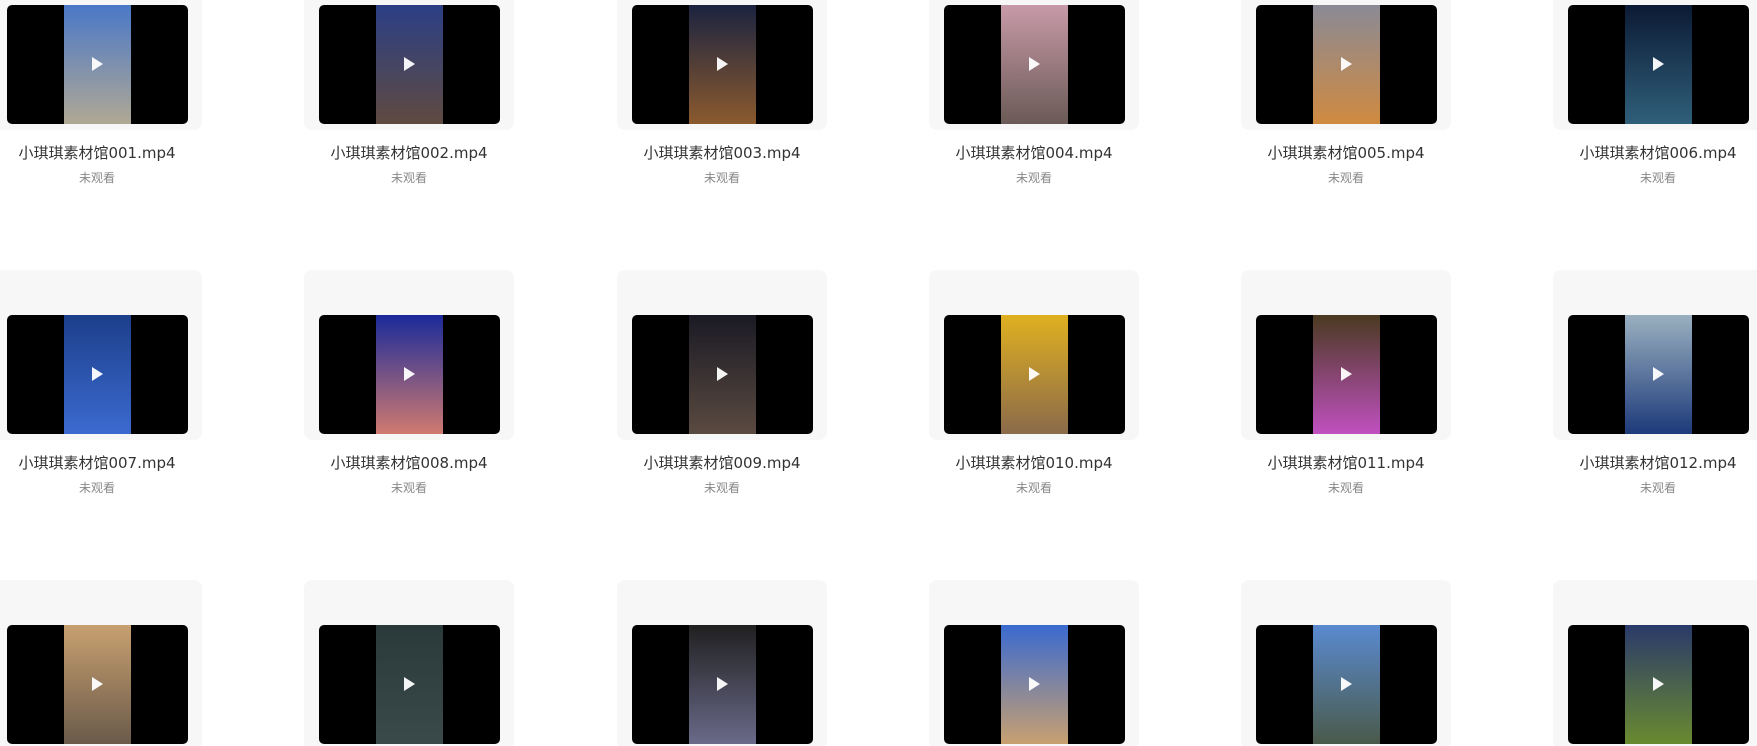  Describe the element at coordinates (101, 462) in the screenshot. I see `video-filename: 小琪琪素材馆007.mp4` at that location.